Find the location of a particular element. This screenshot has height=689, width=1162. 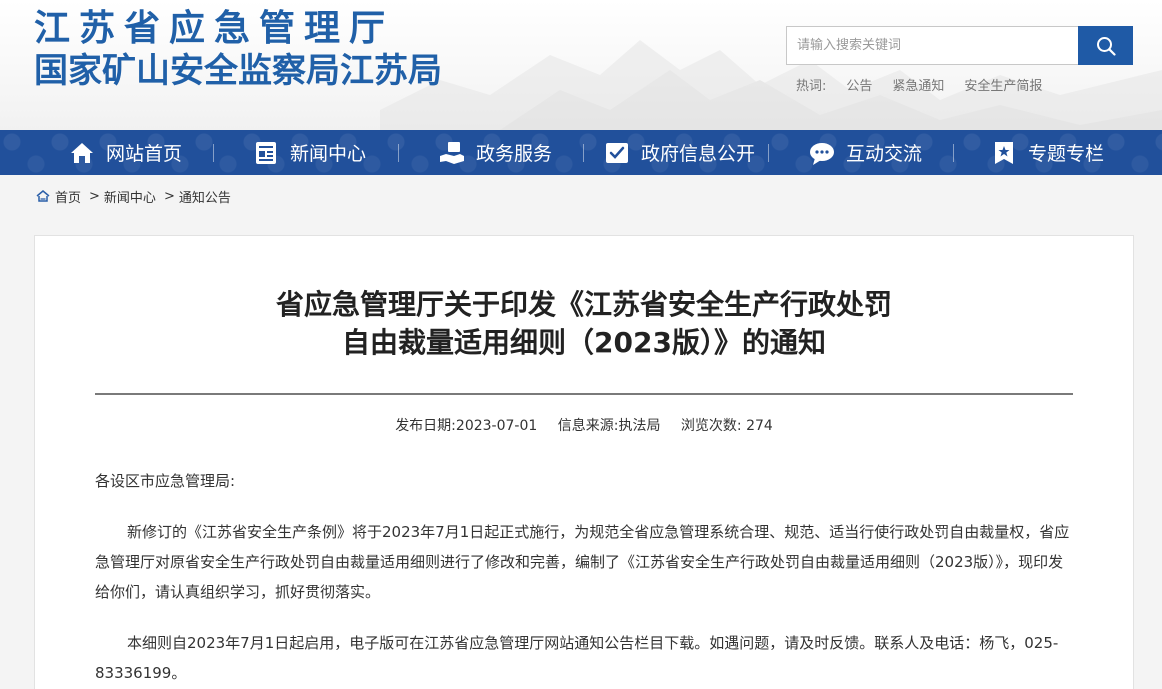

breadcrumb-news-center: 新闻中心 is located at coordinates (130, 196).